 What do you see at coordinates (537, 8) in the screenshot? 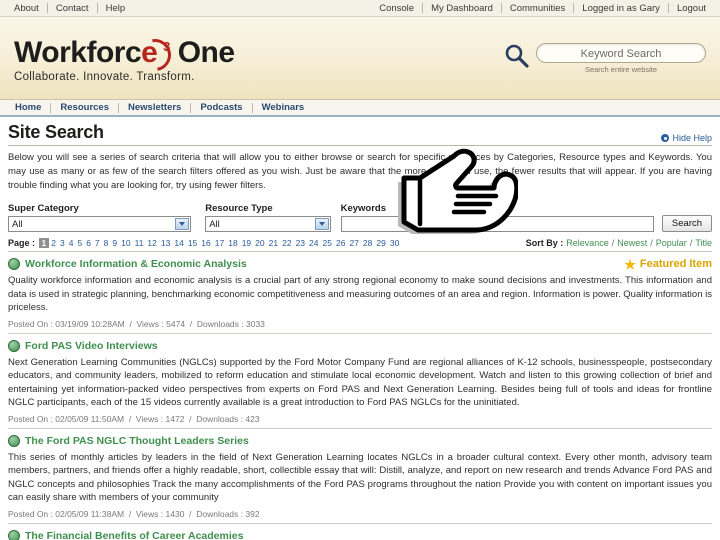
I see `topbar-link-communities: Communities` at bounding box center [537, 8].